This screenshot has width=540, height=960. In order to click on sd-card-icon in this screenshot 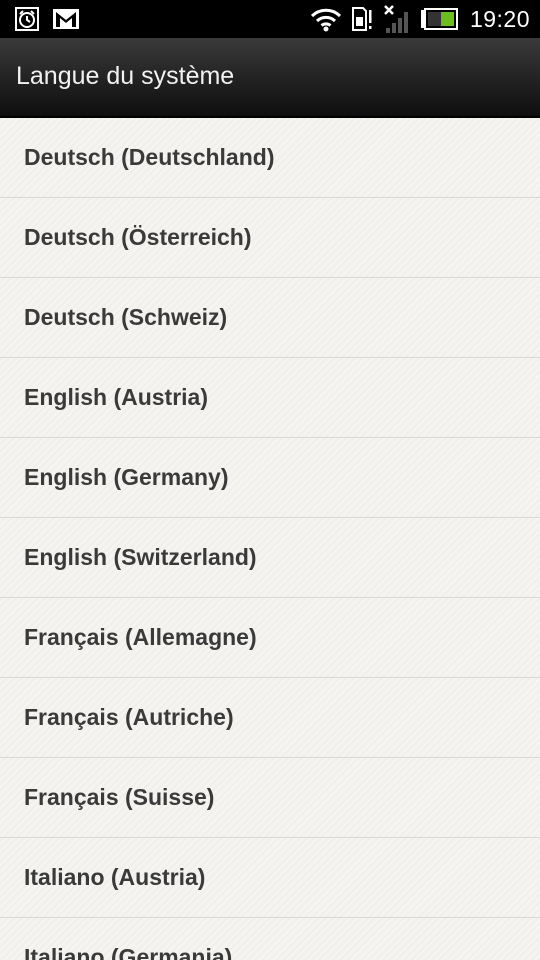, I will do `click(362, 19)`.